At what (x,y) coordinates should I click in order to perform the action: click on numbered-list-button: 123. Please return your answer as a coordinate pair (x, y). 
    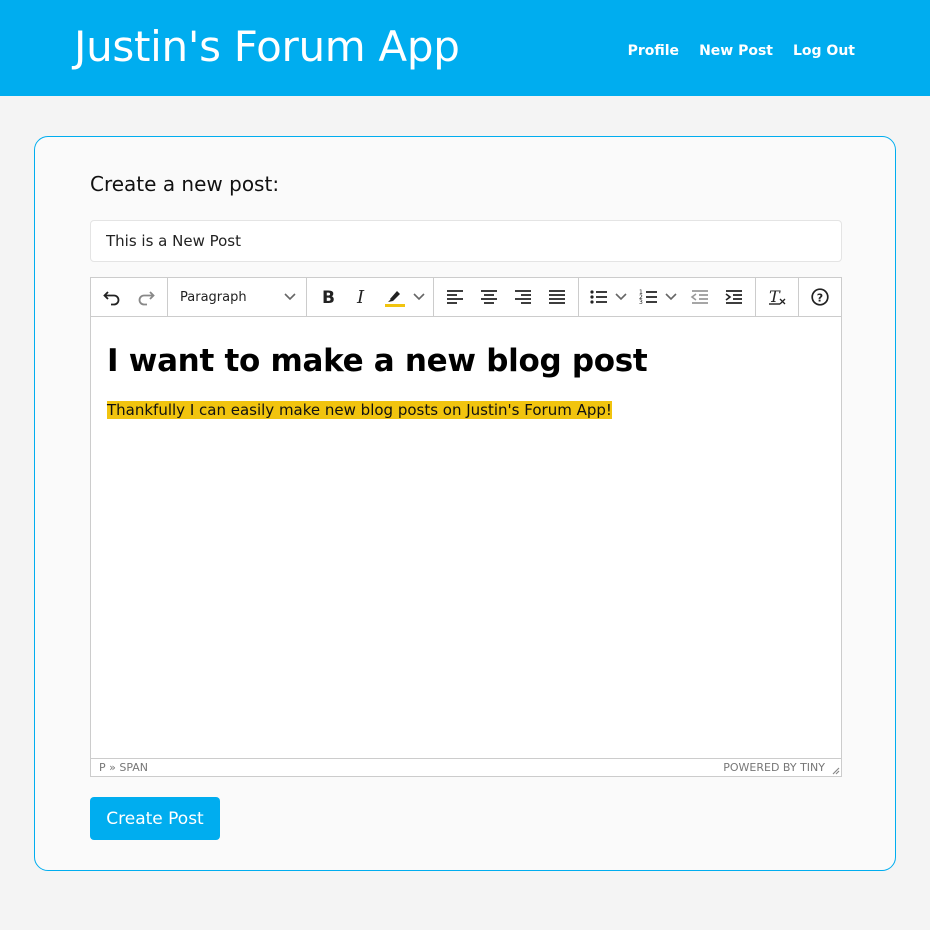
    Looking at the image, I should click on (658, 297).